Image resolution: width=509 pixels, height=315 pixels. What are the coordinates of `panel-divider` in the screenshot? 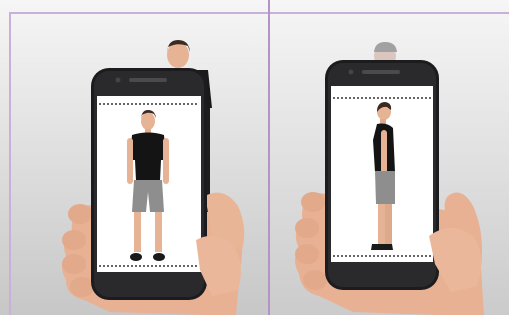 It's located at (269, 157).